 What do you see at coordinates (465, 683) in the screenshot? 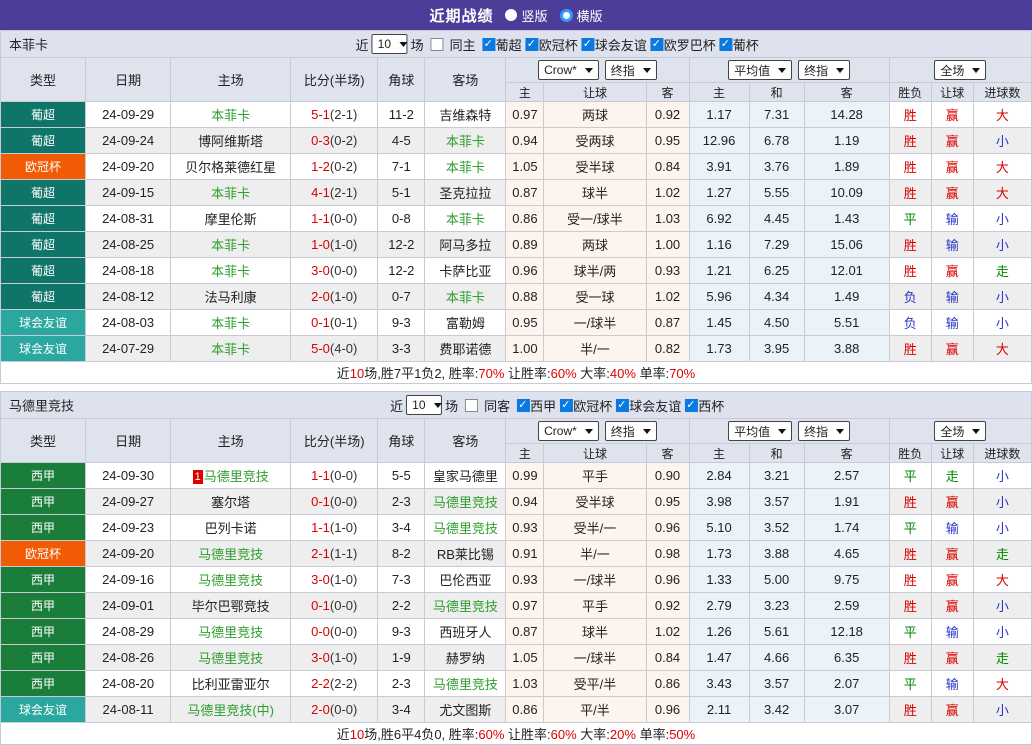
I see `away-team-cell: 马德里竞技` at bounding box center [465, 683].